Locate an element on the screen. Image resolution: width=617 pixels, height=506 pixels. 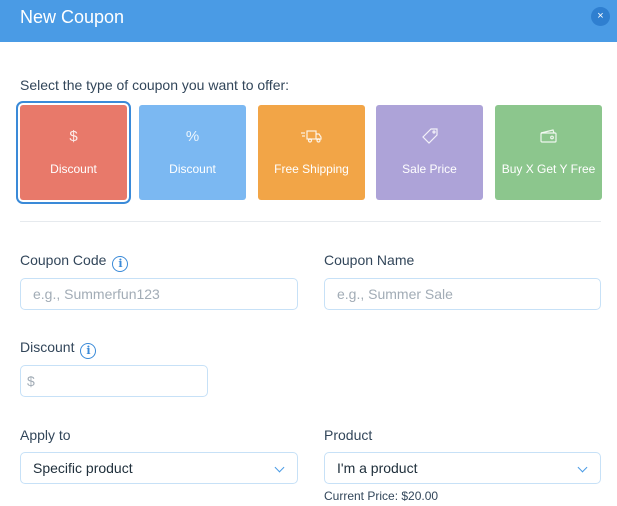
discount-label-text: Discount is located at coordinates (47, 347).